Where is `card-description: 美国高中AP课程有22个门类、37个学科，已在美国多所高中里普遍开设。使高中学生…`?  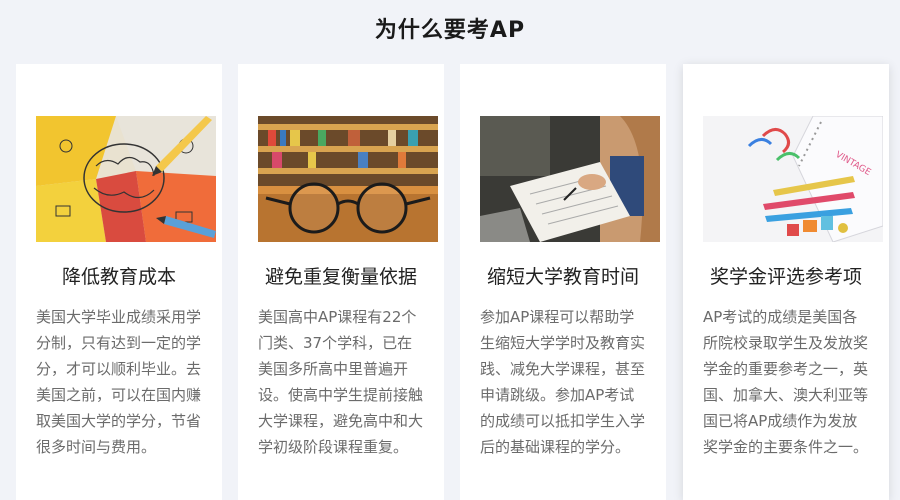 card-description: 美国高中AP课程有22个门类、37个学科，已在美国多所高中里普遍开设。使高中学生… is located at coordinates (341, 382).